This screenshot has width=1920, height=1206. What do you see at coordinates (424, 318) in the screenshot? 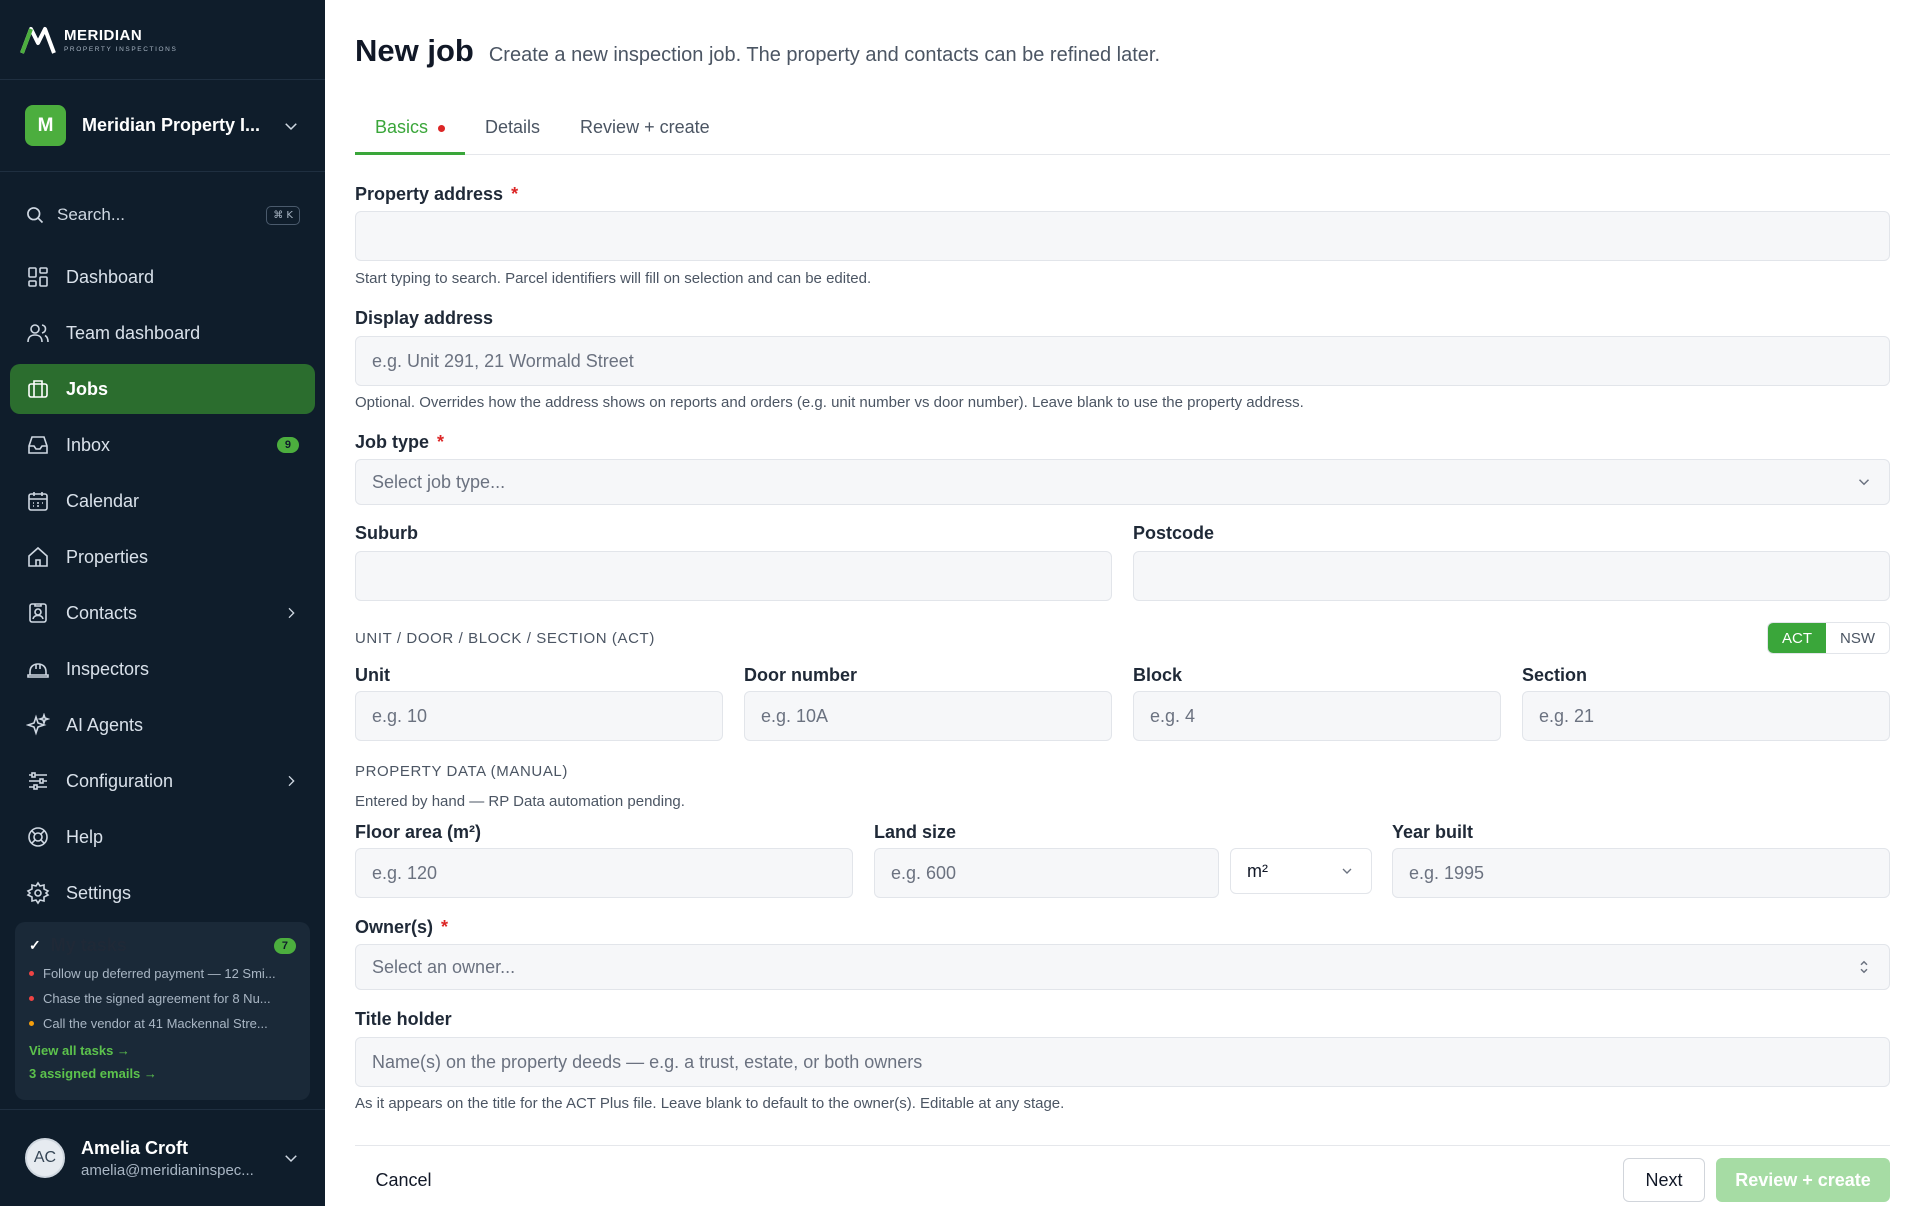
I see `display-address-label: Display address` at bounding box center [424, 318].